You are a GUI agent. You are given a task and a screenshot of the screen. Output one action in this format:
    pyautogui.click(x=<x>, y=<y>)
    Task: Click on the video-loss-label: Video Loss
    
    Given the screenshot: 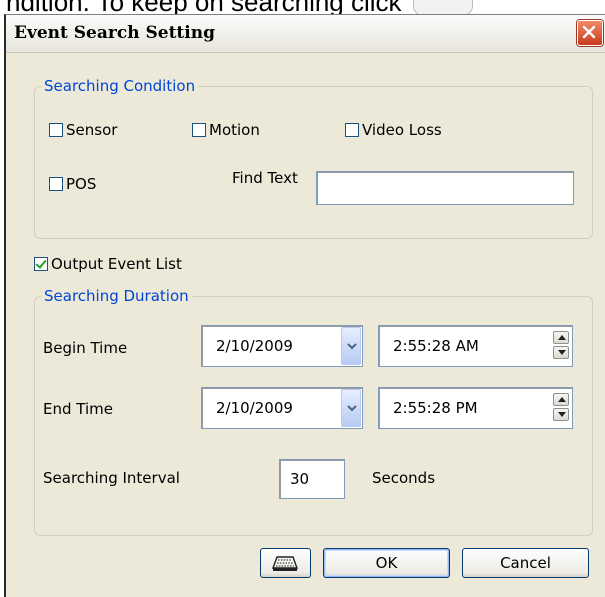 What is the action you would take?
    pyautogui.click(x=402, y=130)
    